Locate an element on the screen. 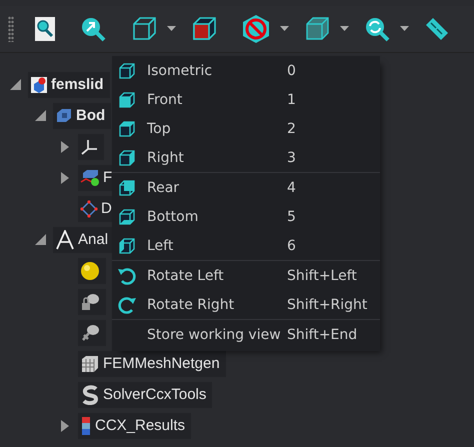 This screenshot has height=447, width=474. menu-item: Left 6 is located at coordinates (246, 245).